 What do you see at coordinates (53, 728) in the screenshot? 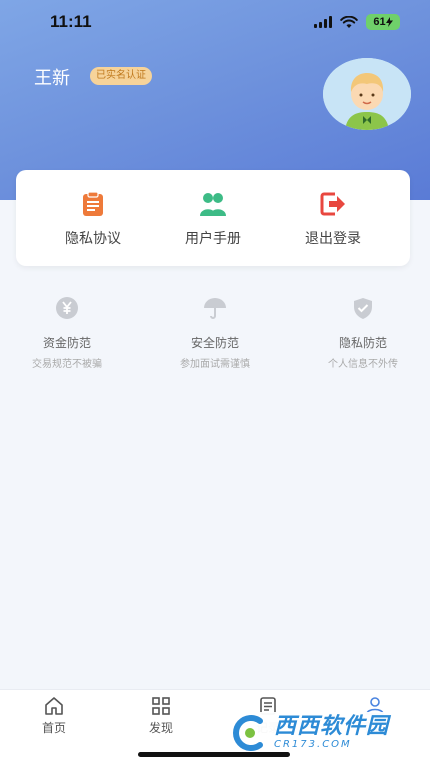
I see `tab-home-label: 首页` at bounding box center [53, 728].